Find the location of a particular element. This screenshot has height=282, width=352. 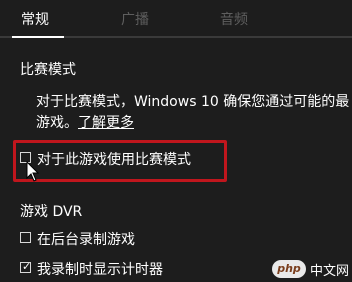

php-logo-icon: php is located at coordinates (289, 269).